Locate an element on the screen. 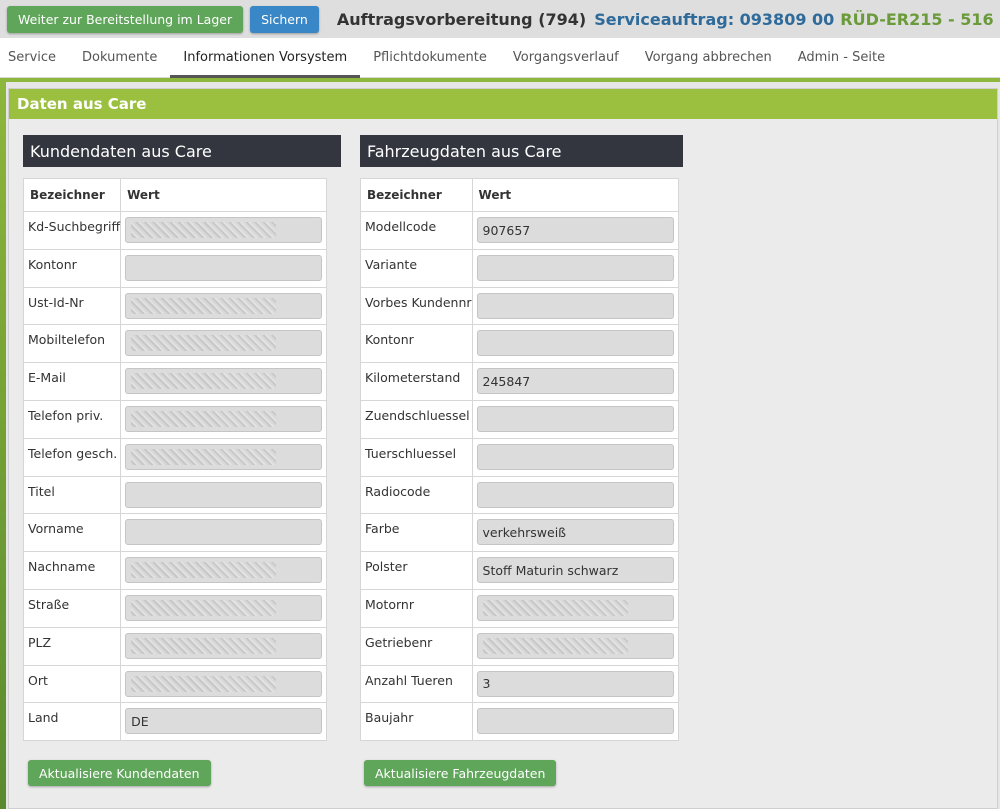 The width and height of the screenshot is (1000, 809). table-row: Motornr is located at coordinates (519, 608).